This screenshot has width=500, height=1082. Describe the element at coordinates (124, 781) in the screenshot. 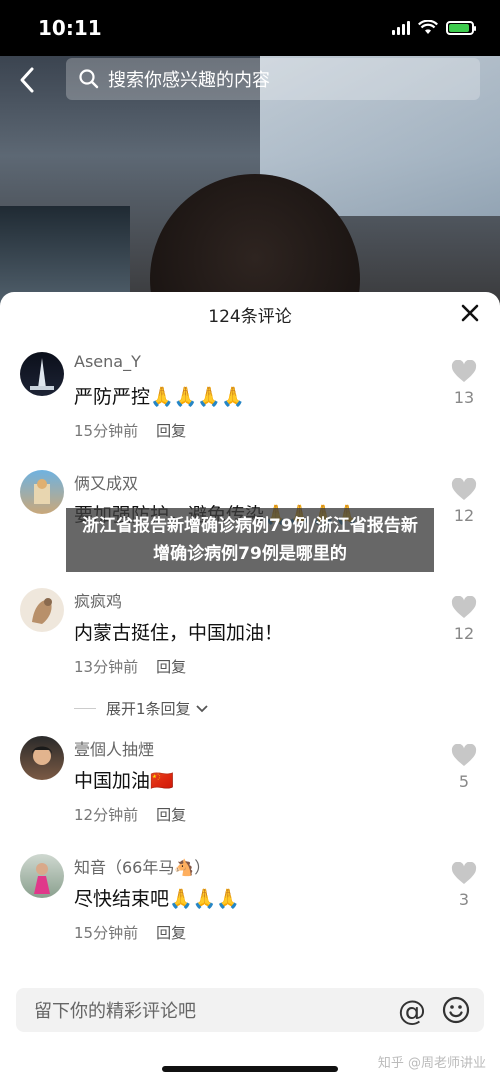

I see `comment-text: 中国加油🇨🇳` at that location.